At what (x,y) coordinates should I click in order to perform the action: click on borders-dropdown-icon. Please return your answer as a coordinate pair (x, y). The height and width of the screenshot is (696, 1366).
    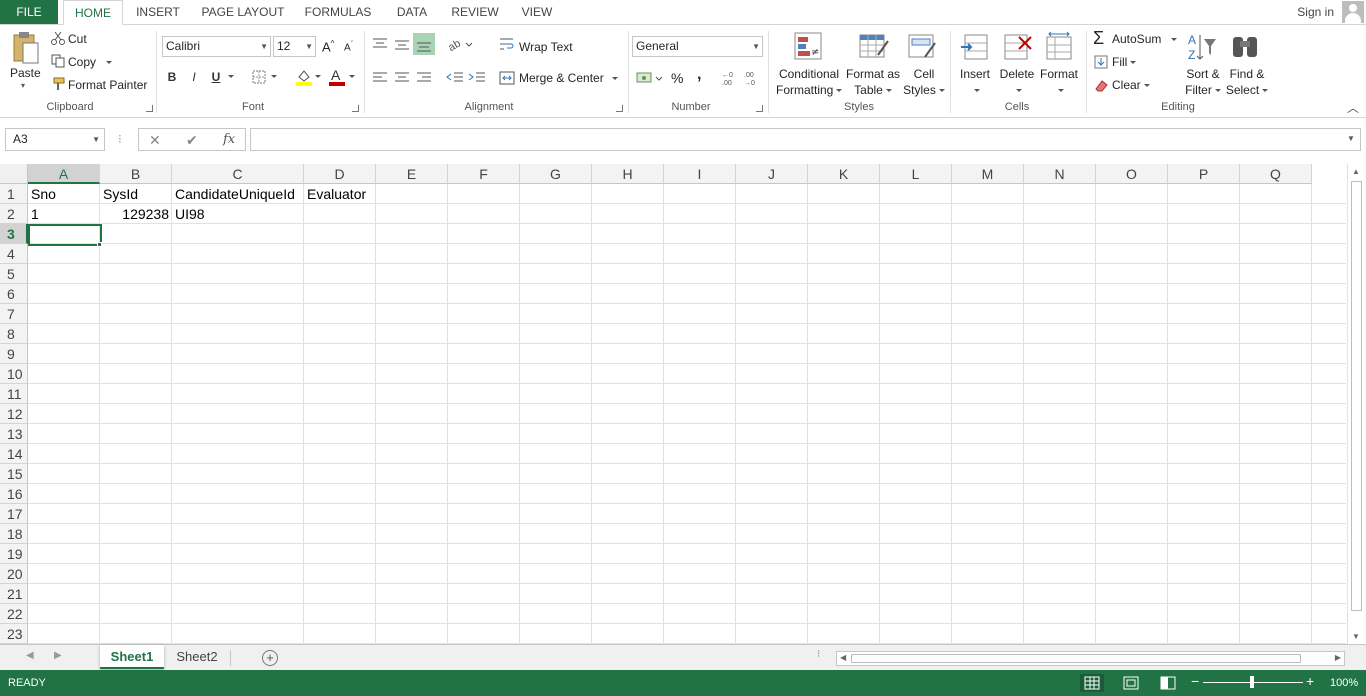
    Looking at the image, I should click on (272, 76).